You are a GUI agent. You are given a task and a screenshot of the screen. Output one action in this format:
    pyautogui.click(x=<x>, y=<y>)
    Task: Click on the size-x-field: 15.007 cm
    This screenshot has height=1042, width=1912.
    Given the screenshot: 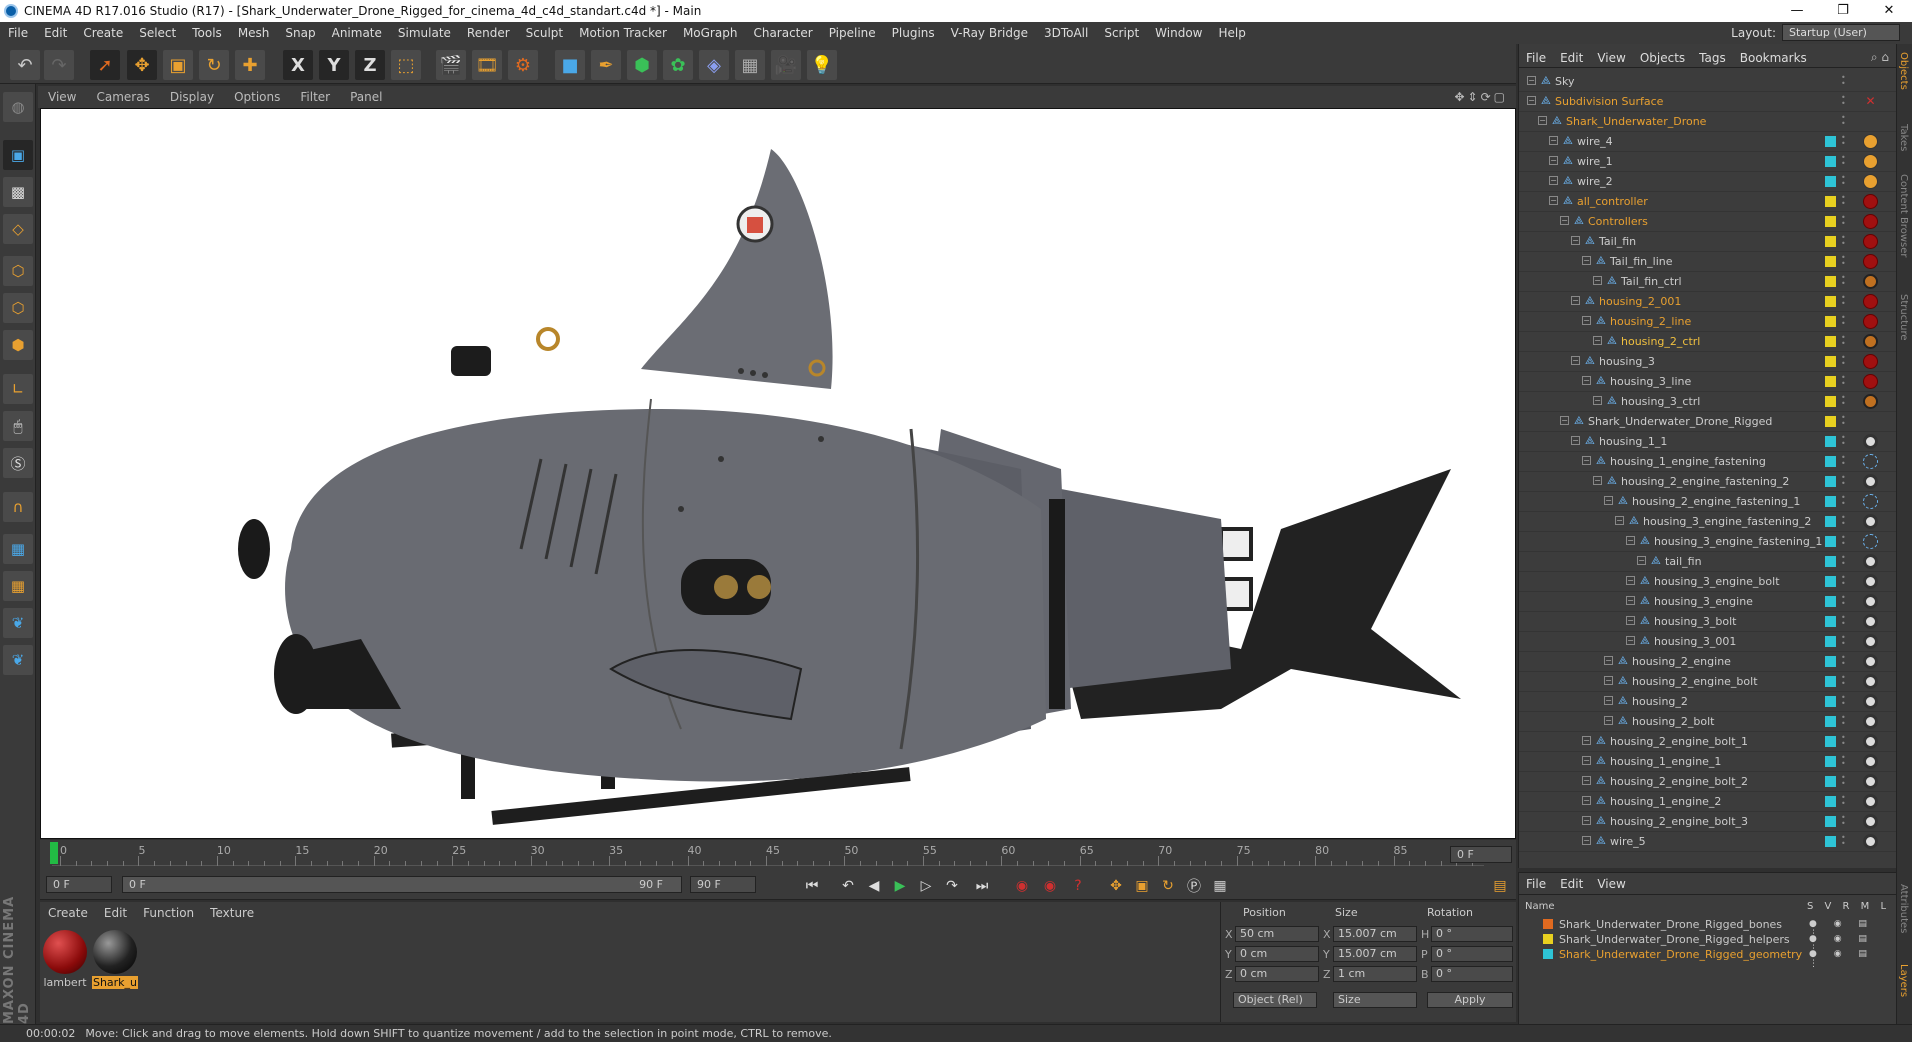 What is the action you would take?
    pyautogui.click(x=1375, y=934)
    